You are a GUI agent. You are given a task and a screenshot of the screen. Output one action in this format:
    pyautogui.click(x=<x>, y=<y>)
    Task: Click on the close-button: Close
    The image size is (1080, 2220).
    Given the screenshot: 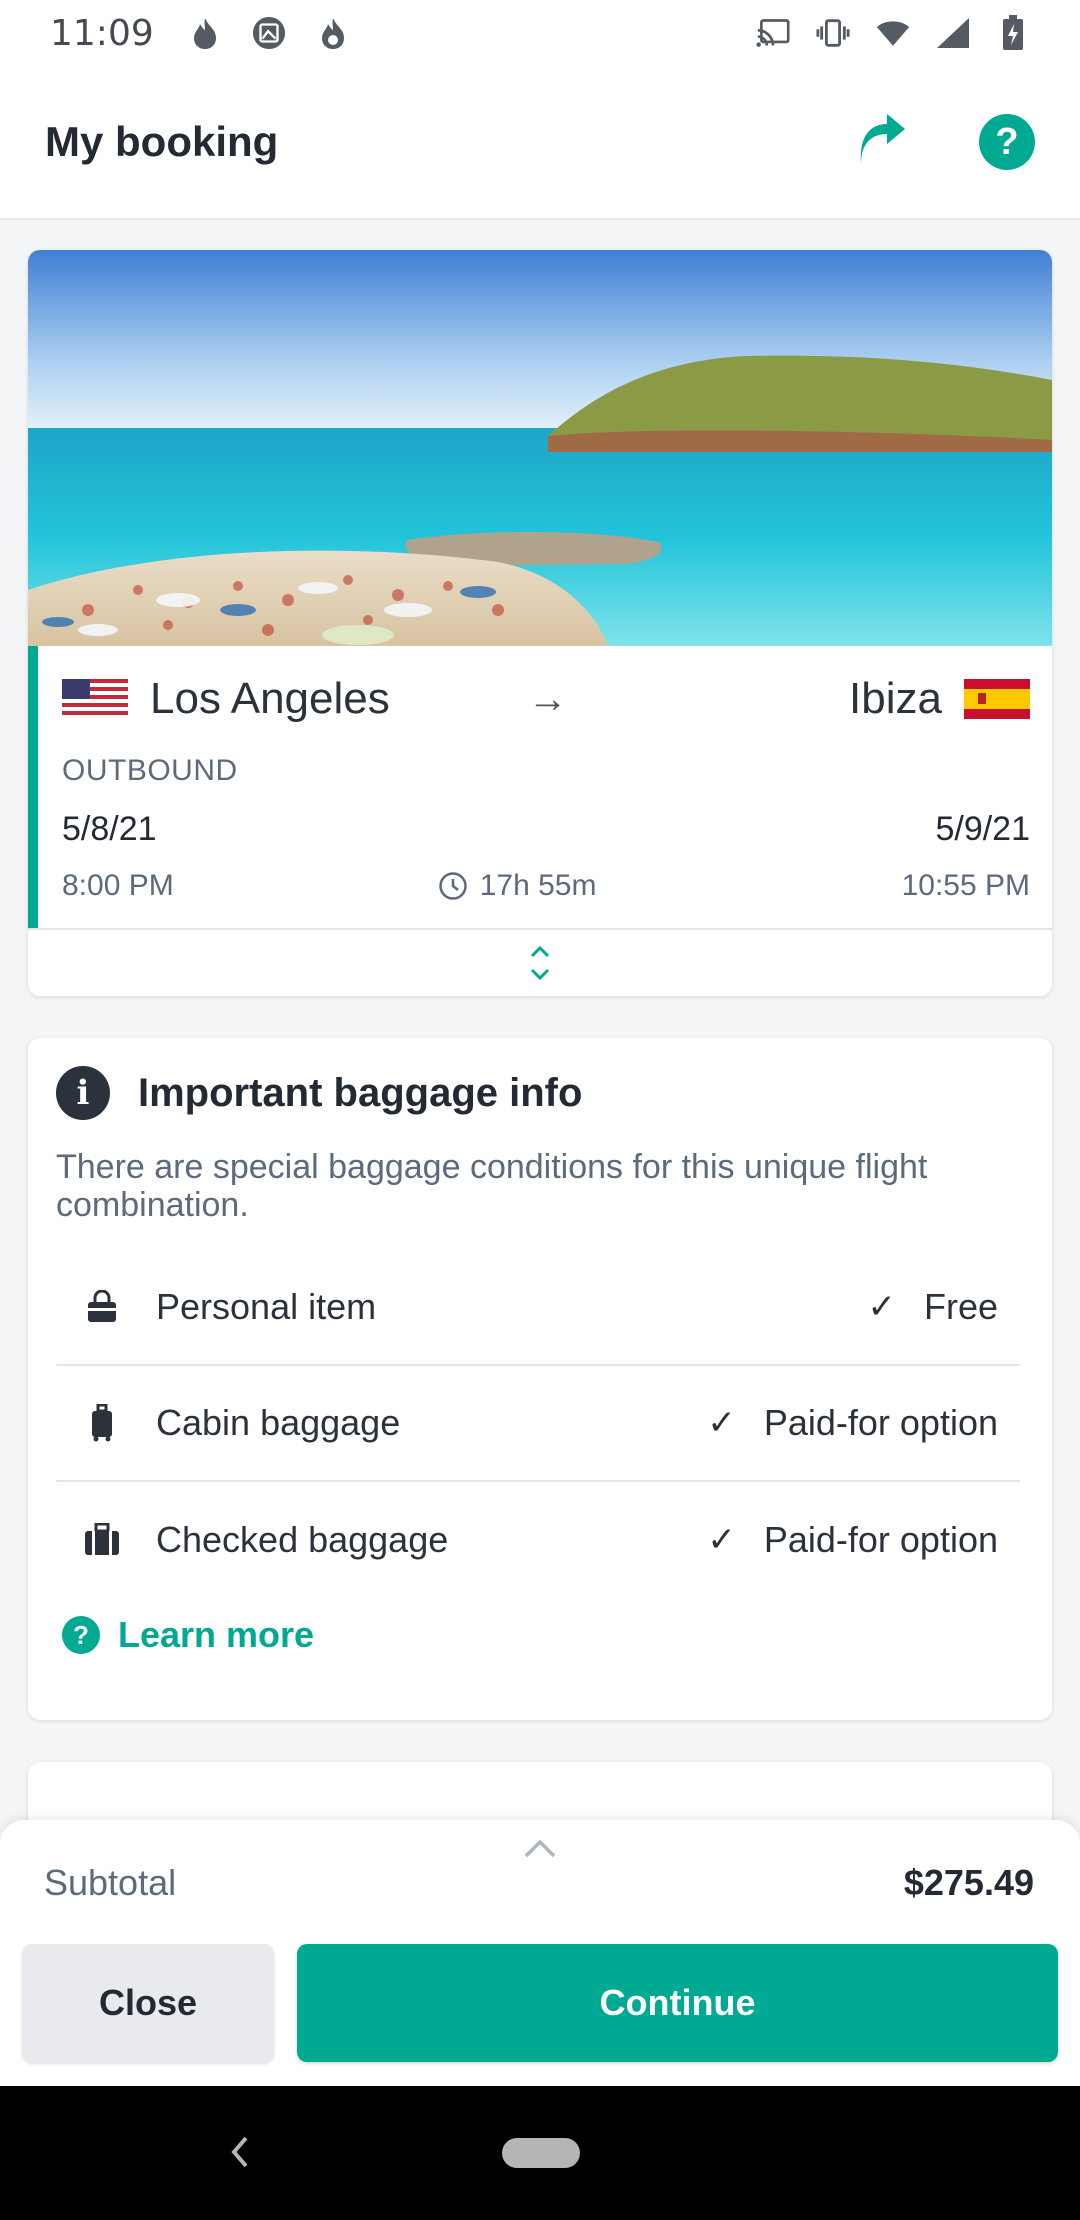 What is the action you would take?
    pyautogui.click(x=148, y=2003)
    